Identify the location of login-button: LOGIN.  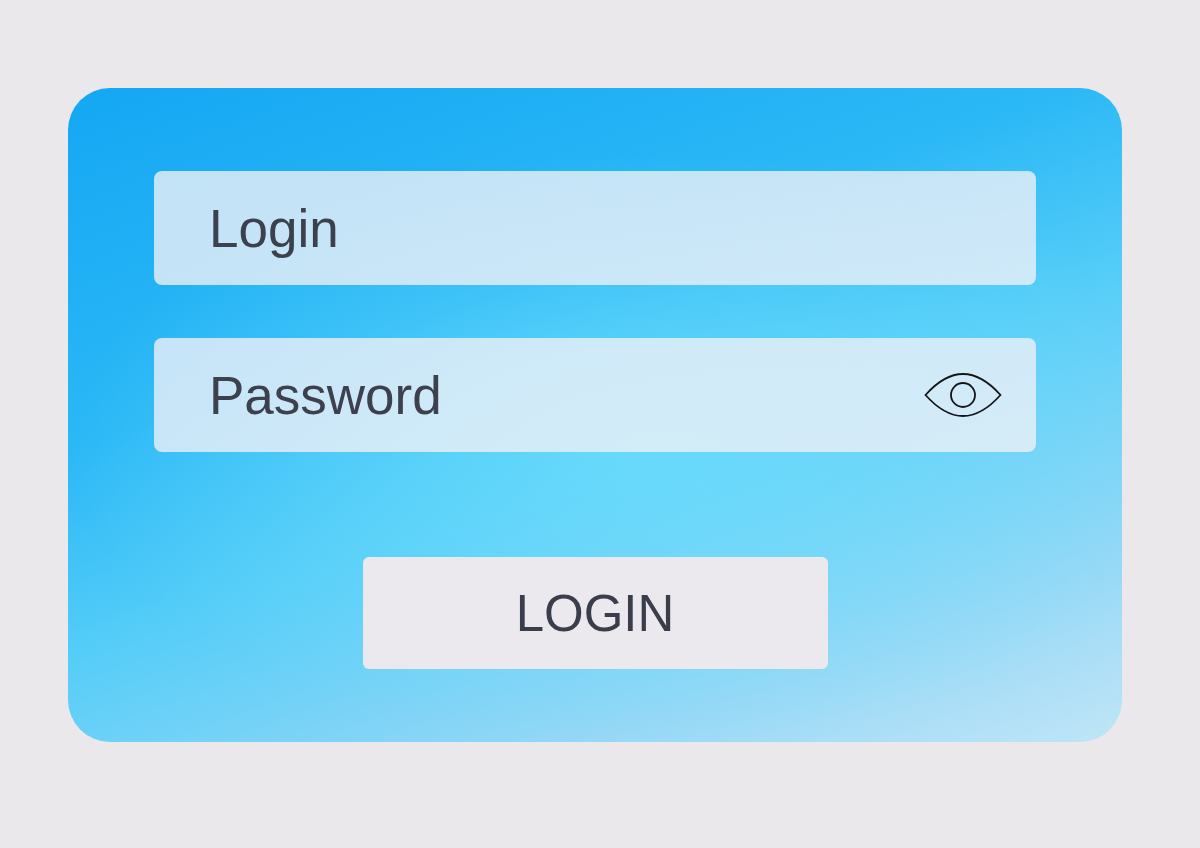
(595, 613).